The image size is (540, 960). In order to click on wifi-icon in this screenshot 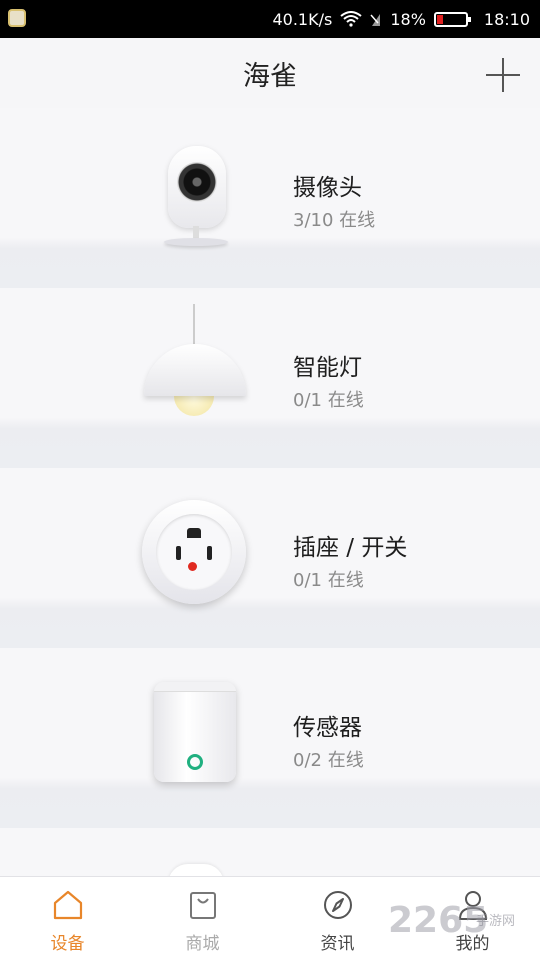, I will do `click(351, 19)`.